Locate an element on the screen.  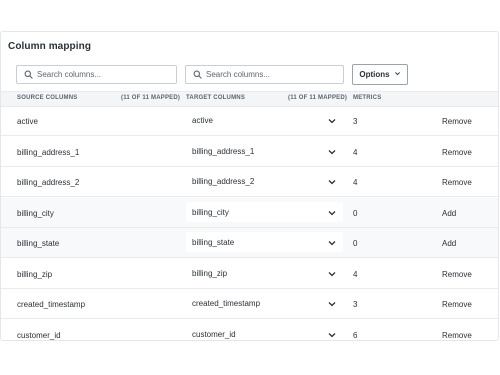
table-row: billing_zip billing_zip 4 Remove is located at coordinates (249, 274).